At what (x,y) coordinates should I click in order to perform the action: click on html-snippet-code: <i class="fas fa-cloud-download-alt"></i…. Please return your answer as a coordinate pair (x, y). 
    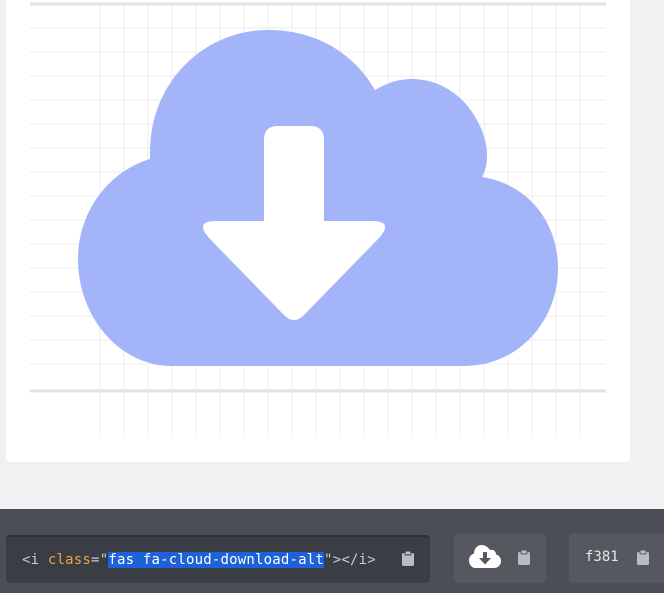
    Looking at the image, I should click on (199, 560).